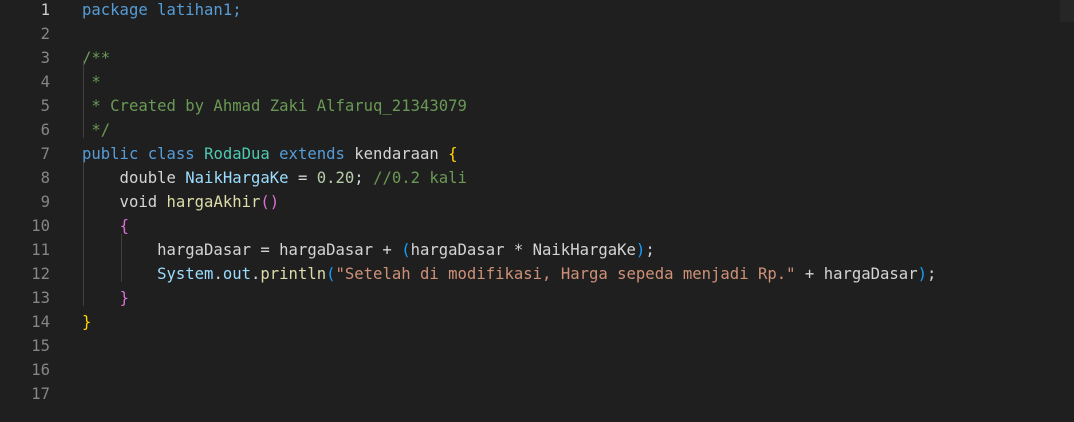 The width and height of the screenshot is (1074, 422). I want to click on code-line: double NaikHargaKe = 0.20; //0.2 kali, so click(274, 178).